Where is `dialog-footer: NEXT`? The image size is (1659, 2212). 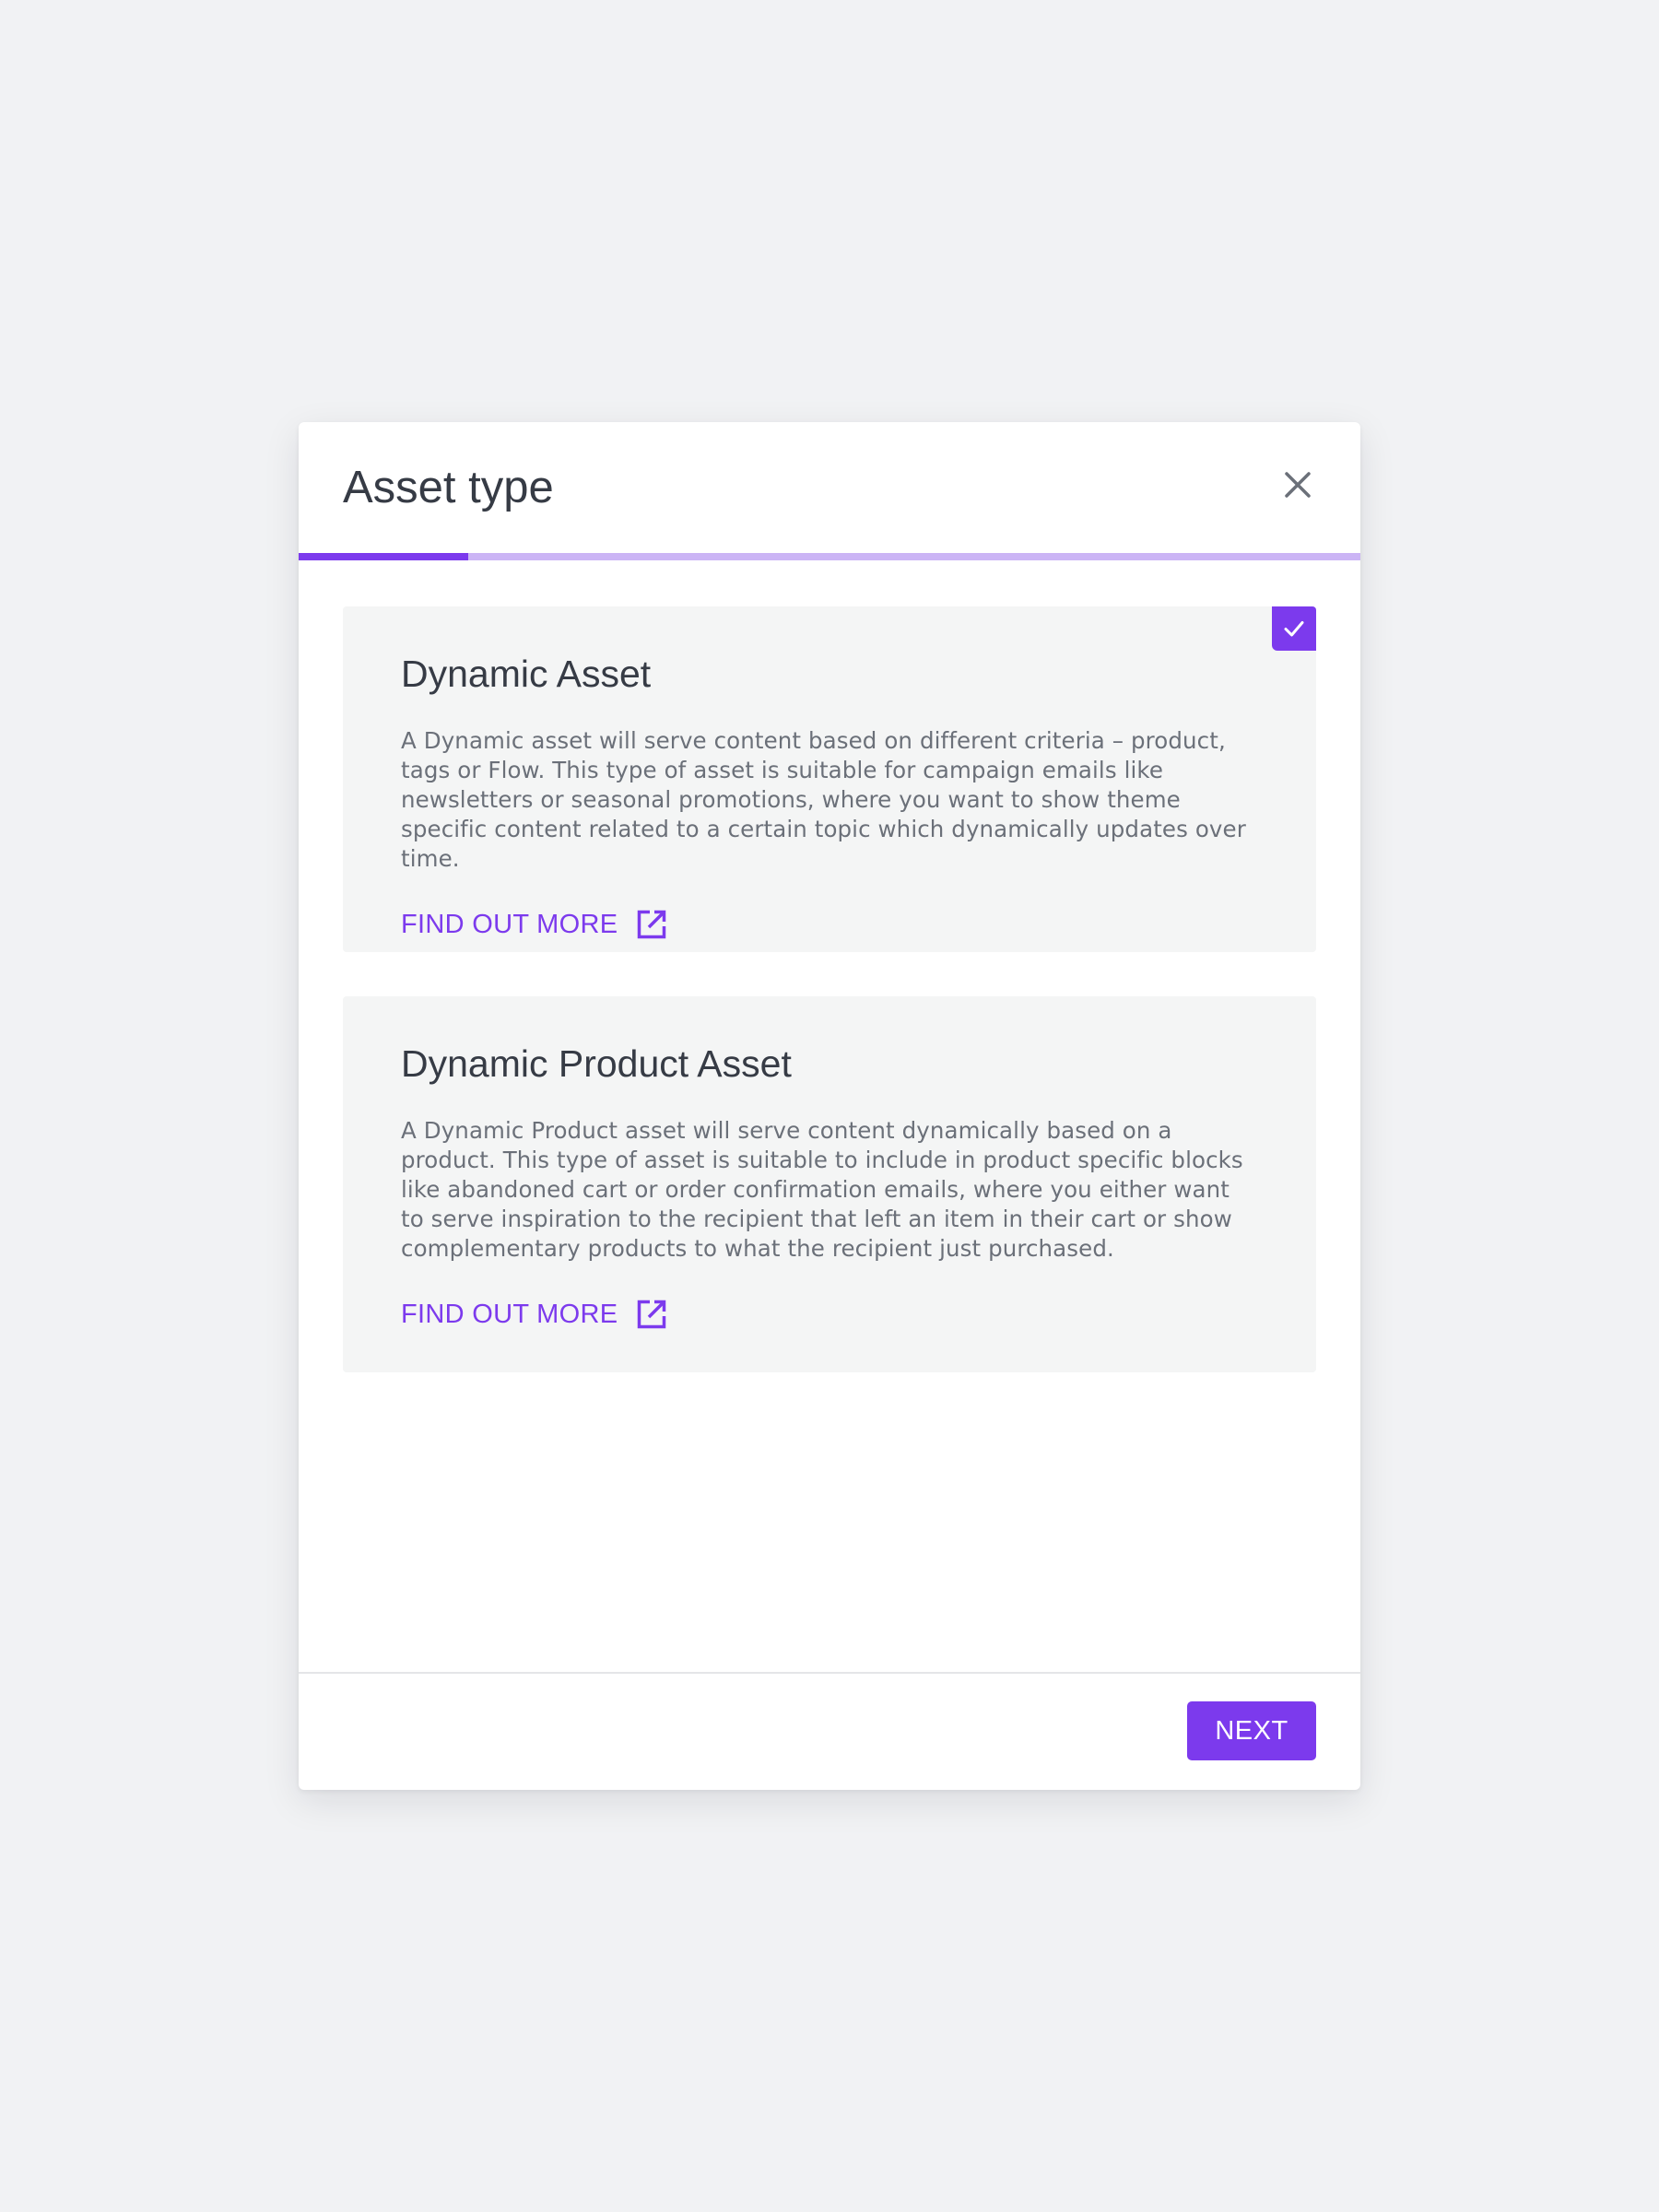 dialog-footer: NEXT is located at coordinates (829, 1731).